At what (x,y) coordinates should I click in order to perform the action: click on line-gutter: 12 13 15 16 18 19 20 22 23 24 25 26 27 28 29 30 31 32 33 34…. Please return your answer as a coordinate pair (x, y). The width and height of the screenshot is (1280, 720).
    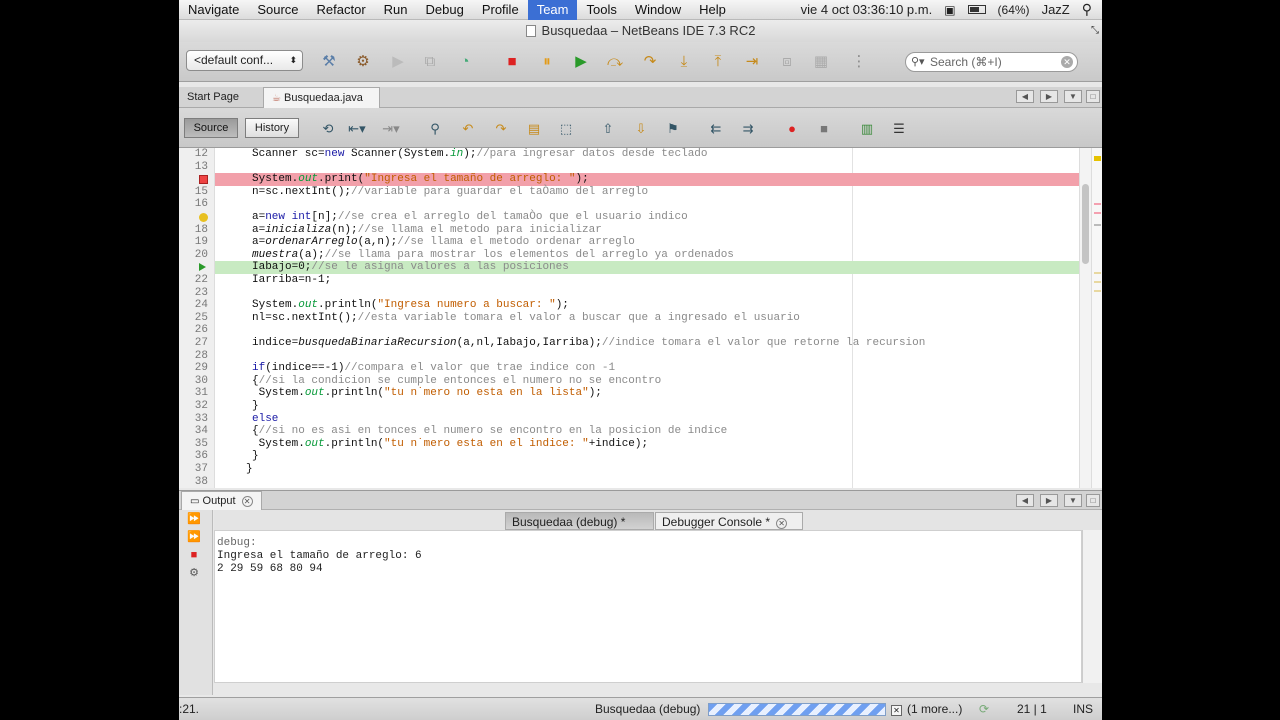
    Looking at the image, I should click on (197, 318).